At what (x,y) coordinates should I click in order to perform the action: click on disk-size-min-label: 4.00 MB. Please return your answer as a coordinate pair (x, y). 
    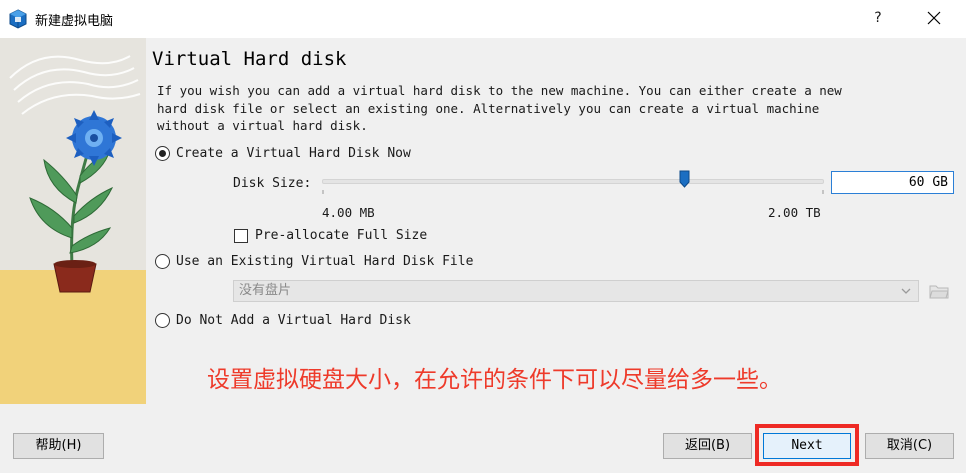
    Looking at the image, I should click on (348, 212).